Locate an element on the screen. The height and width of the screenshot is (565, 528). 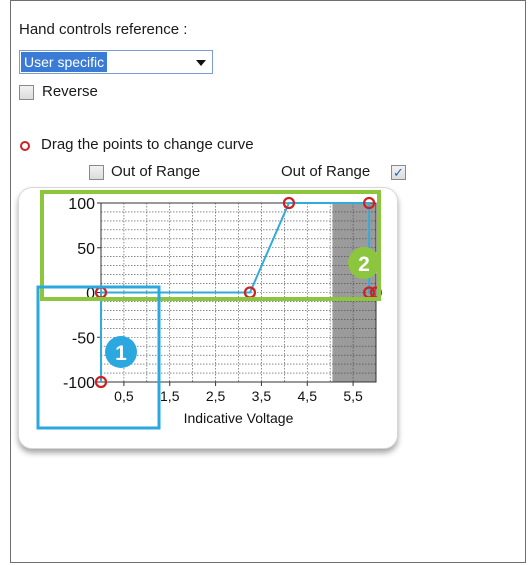
y-tick-label: 50 is located at coordinates (86, 249).